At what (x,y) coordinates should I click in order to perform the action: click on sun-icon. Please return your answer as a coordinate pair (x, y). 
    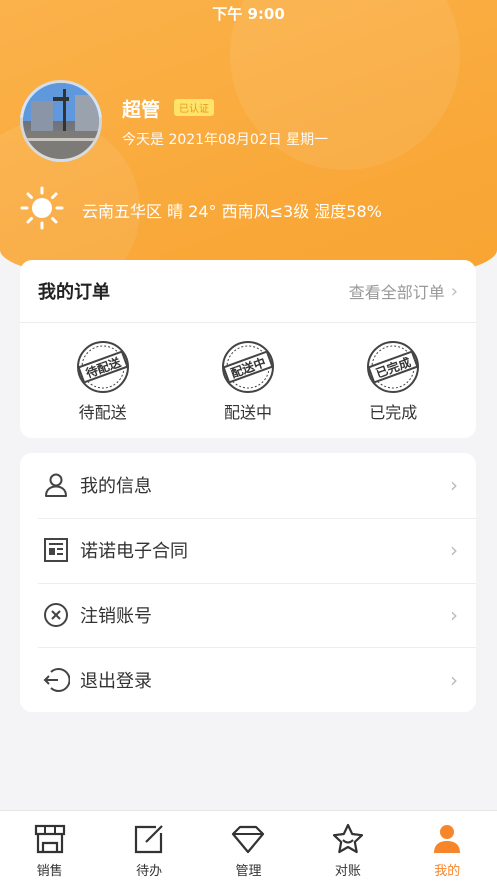
    Looking at the image, I should click on (42, 208).